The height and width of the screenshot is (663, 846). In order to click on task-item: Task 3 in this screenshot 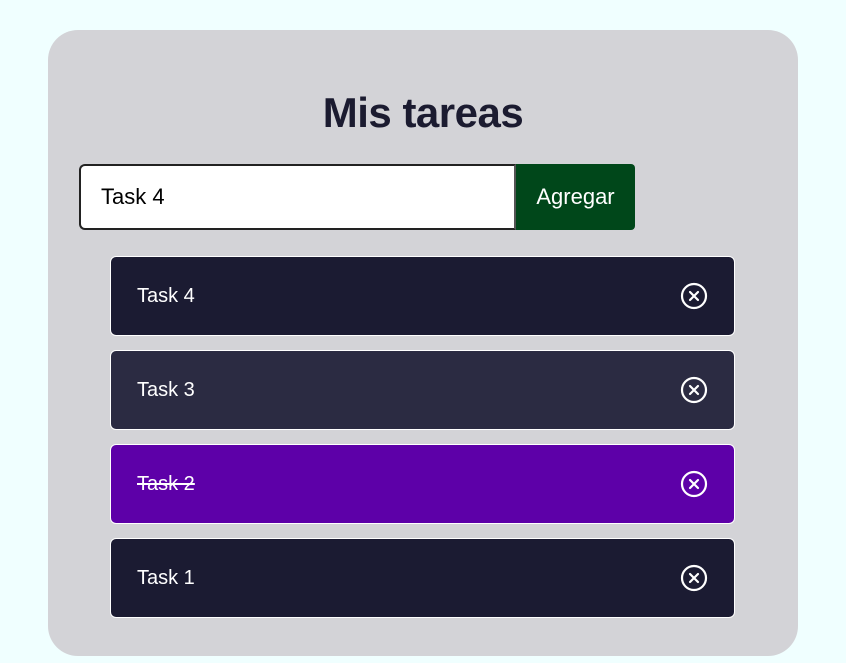, I will do `click(422, 390)`.